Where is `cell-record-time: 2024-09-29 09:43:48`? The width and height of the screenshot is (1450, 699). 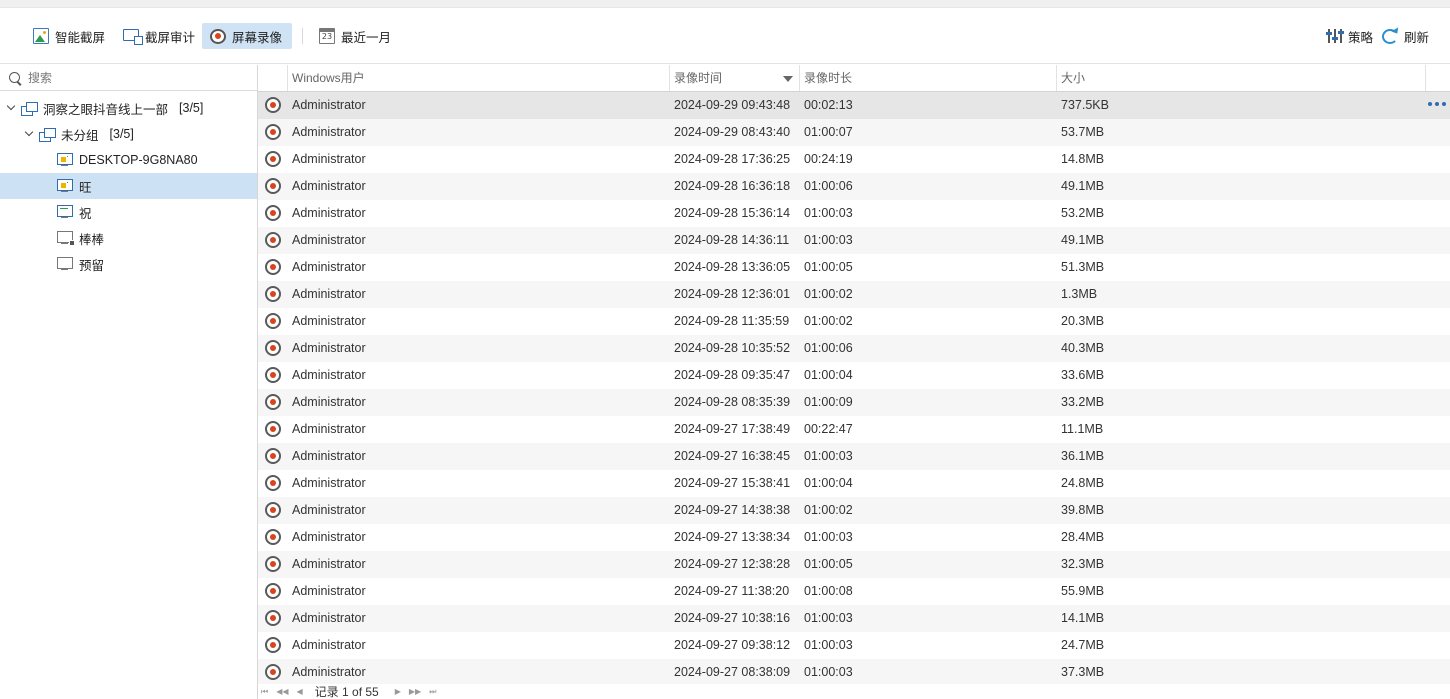 cell-record-time: 2024-09-29 09:43:48 is located at coordinates (732, 105).